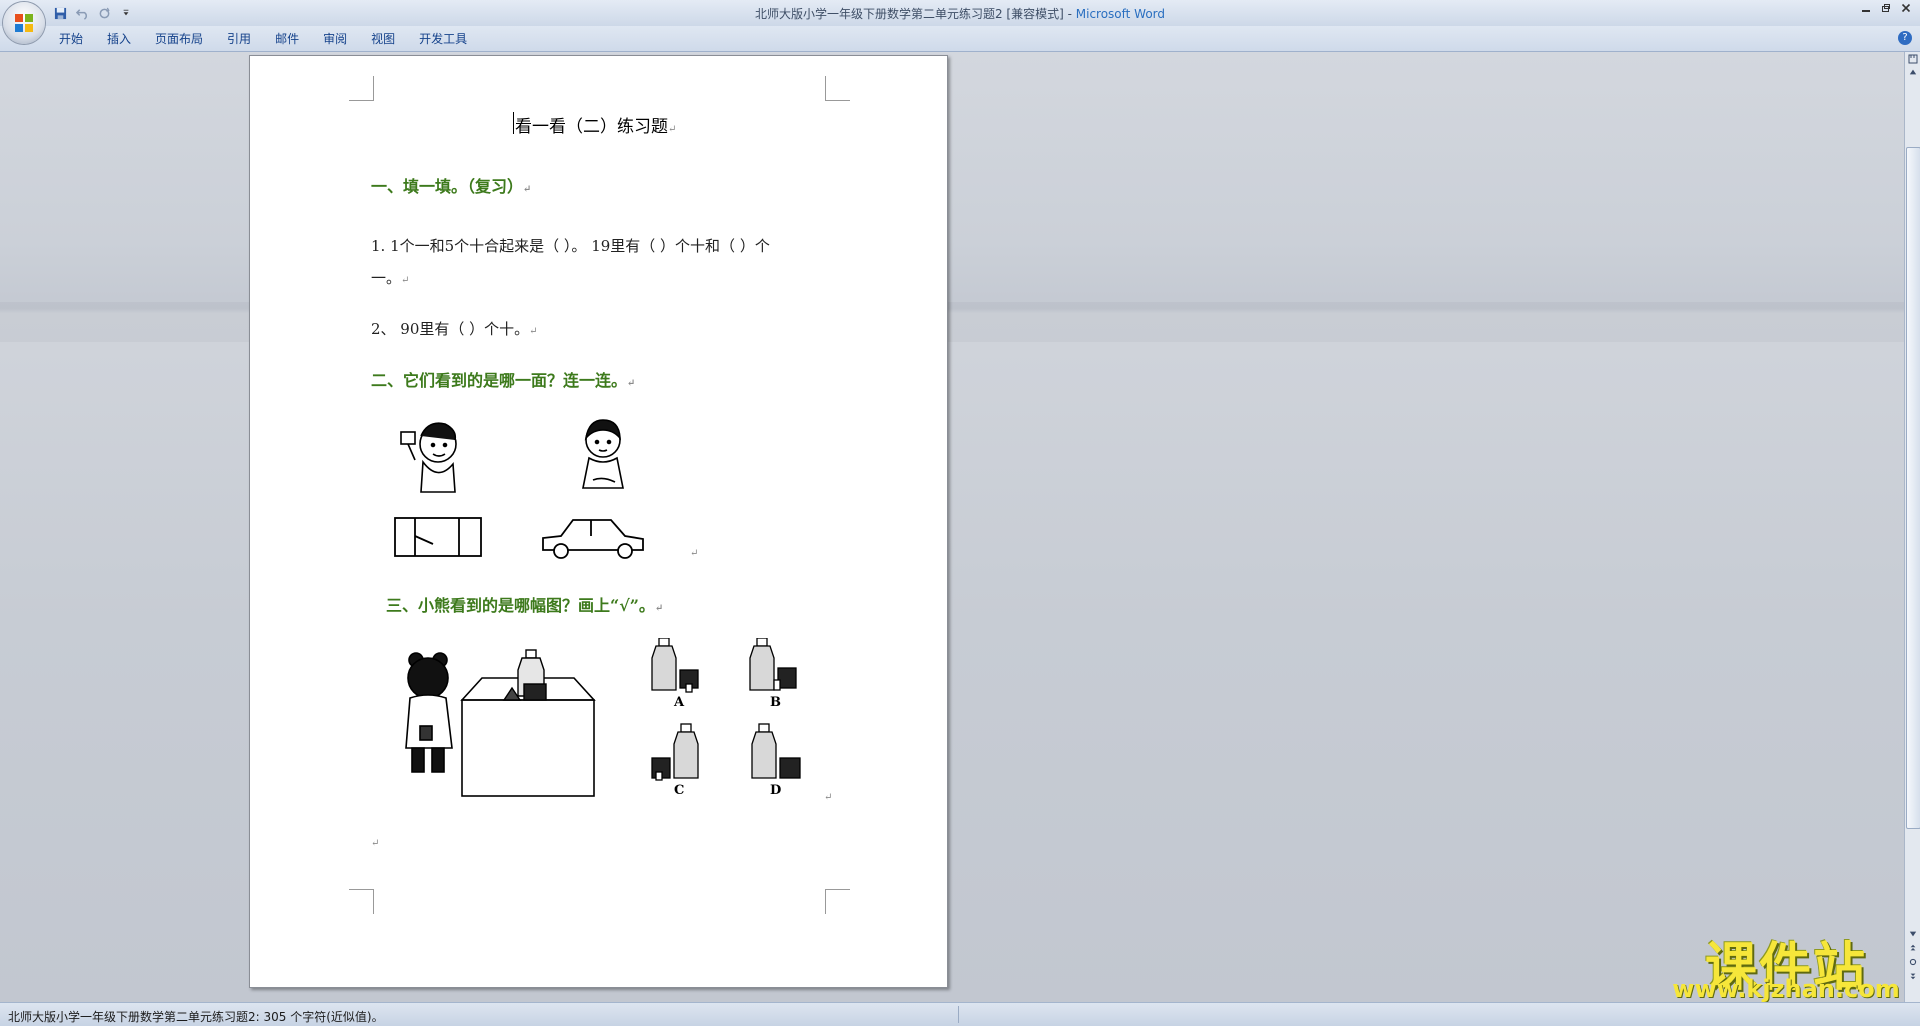 The width and height of the screenshot is (1920, 1026). What do you see at coordinates (1786, 989) in the screenshot?
I see `watermark-url: www.kjzhan.com` at bounding box center [1786, 989].